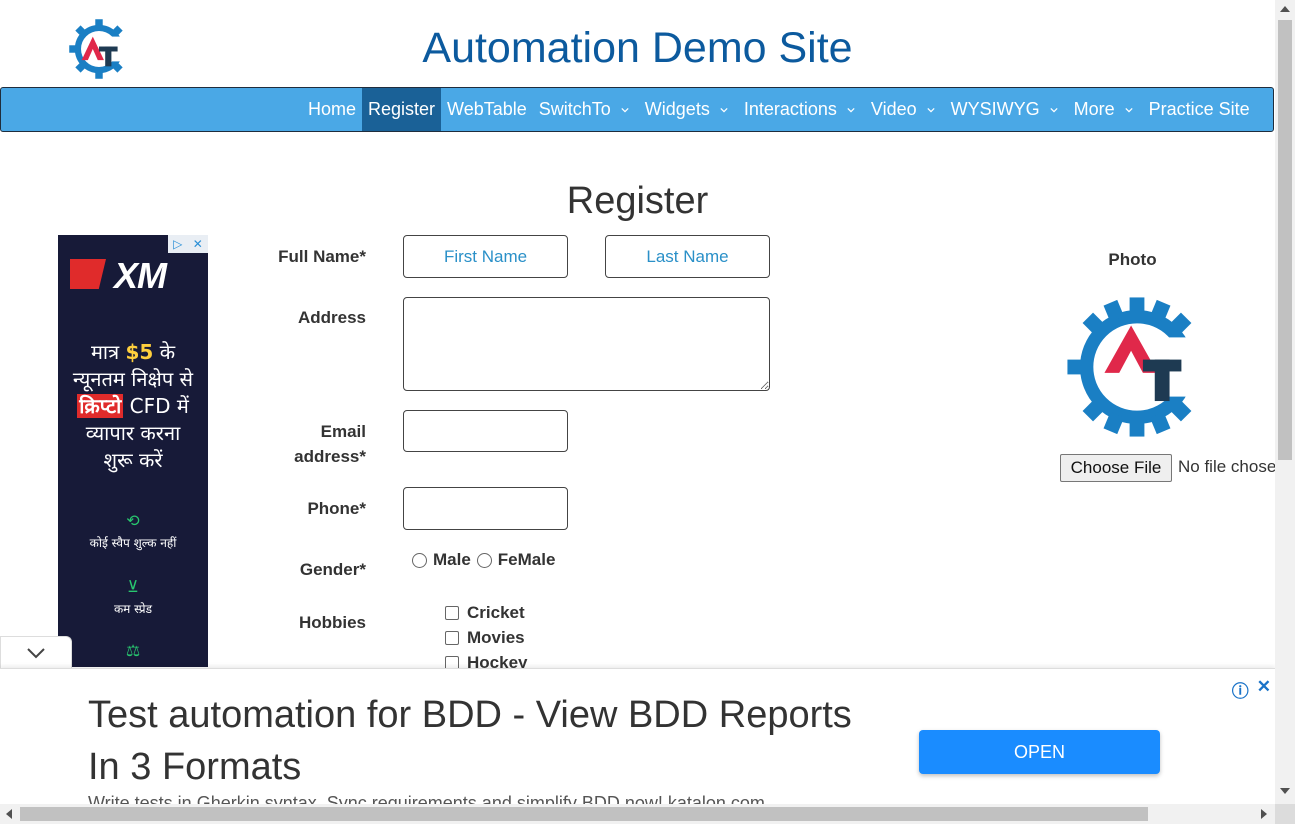  What do you see at coordinates (452, 613) in the screenshot?
I see `hobby-cricket-checkbox` at bounding box center [452, 613].